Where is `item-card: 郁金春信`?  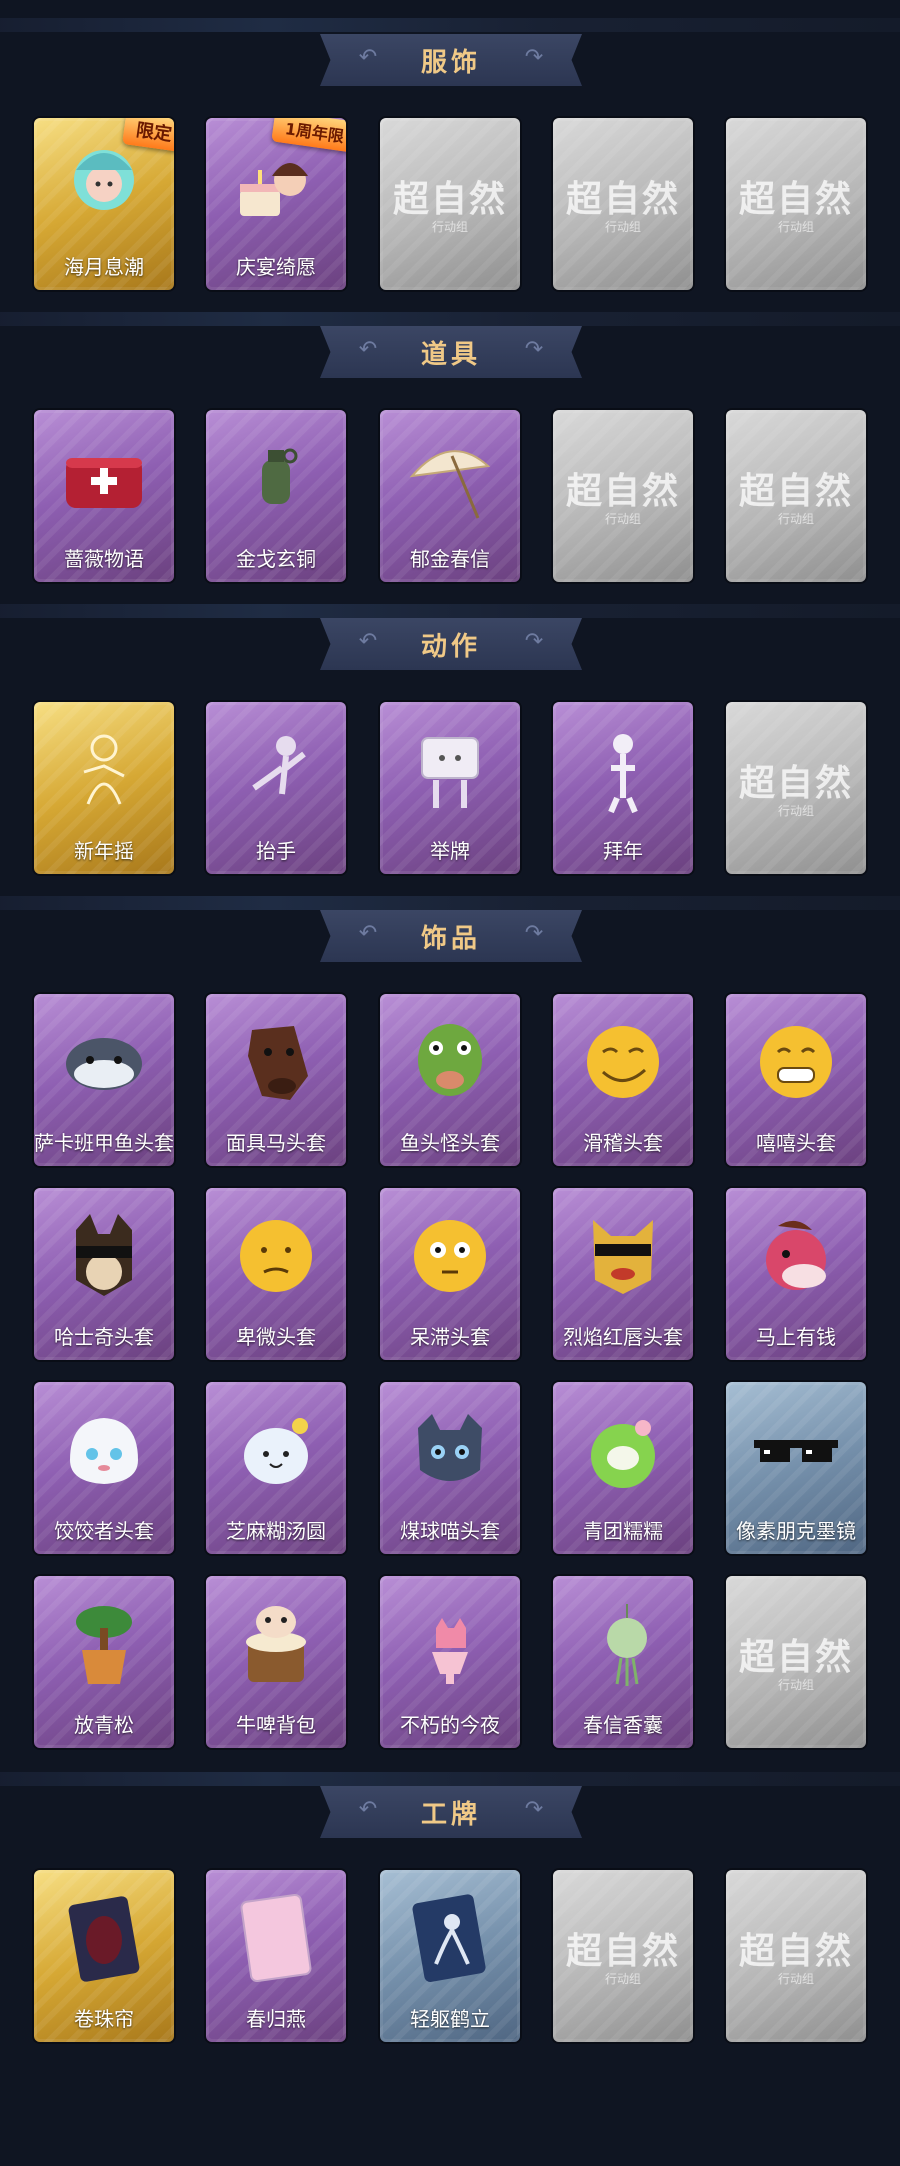 item-card: 郁金春信 is located at coordinates (450, 496).